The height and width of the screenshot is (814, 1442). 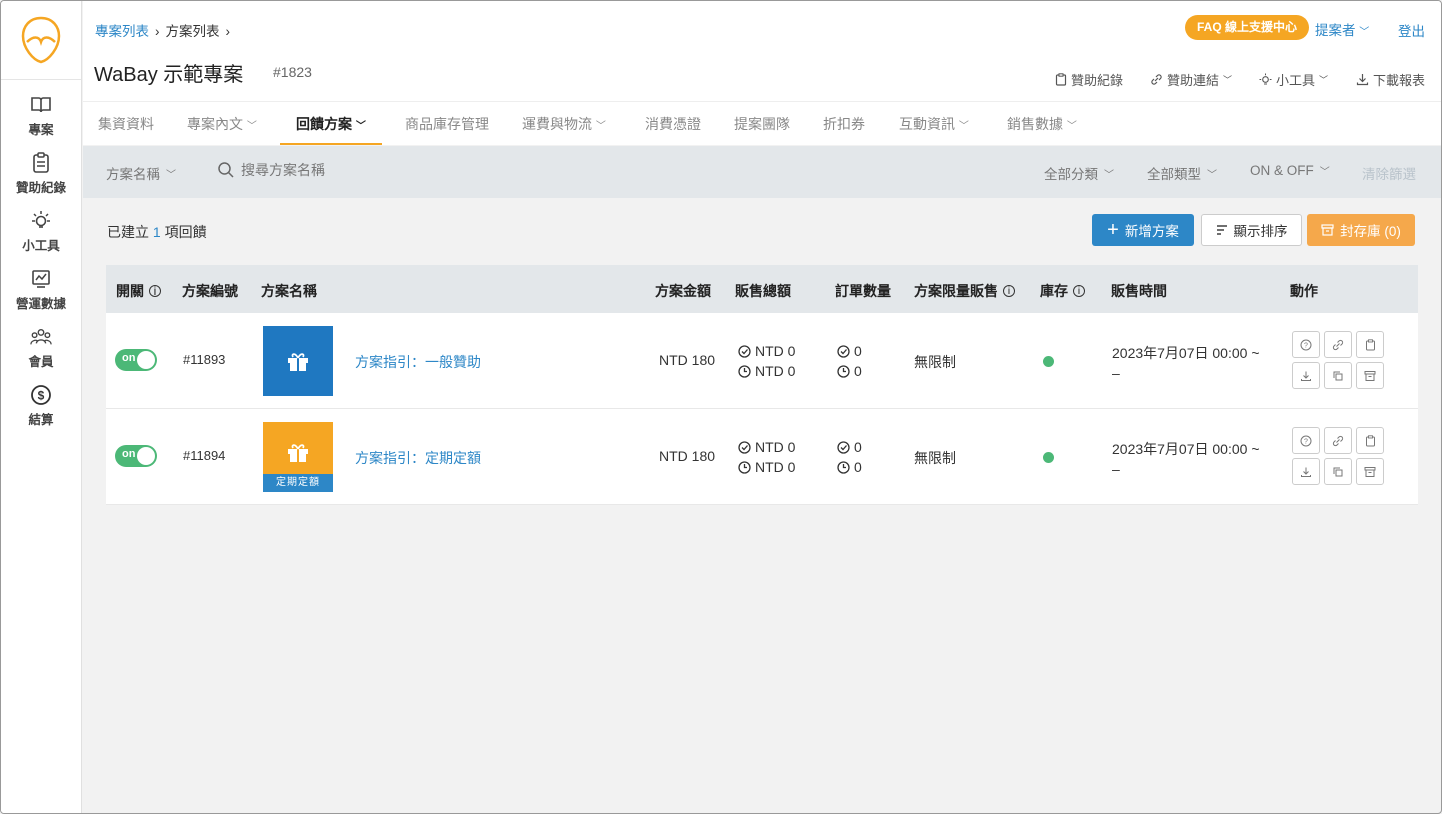 I want to click on tab-label: 折扣券, so click(x=844, y=124).